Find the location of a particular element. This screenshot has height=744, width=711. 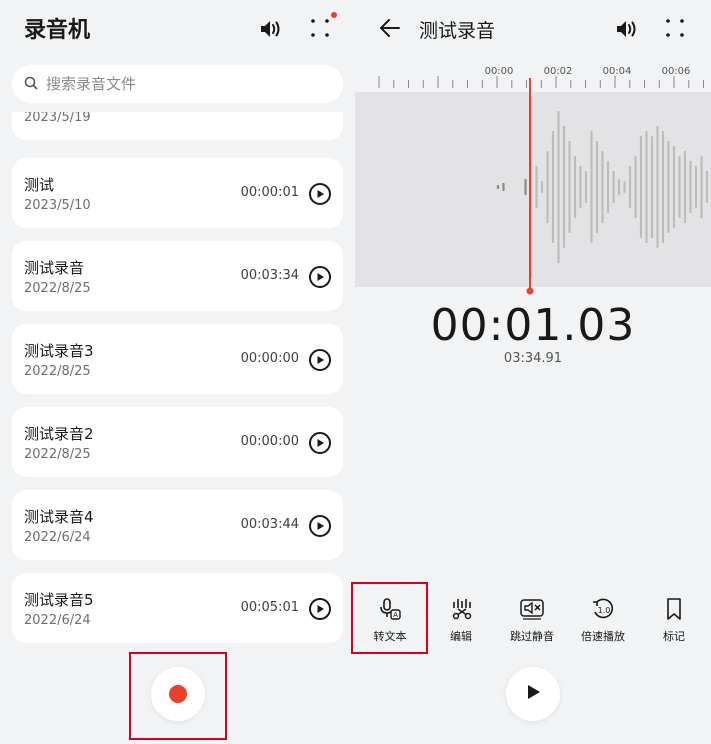

notification-dot is located at coordinates (334, 15).